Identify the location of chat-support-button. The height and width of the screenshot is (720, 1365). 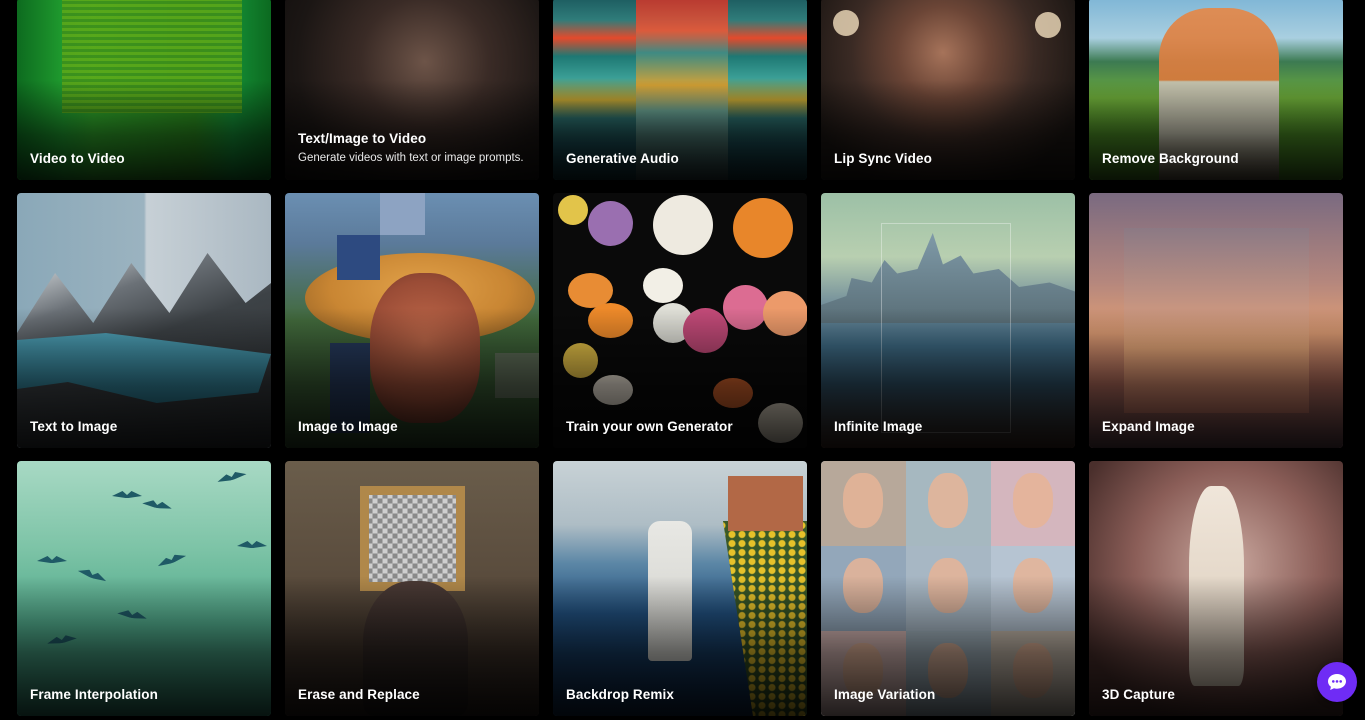
(1337, 682).